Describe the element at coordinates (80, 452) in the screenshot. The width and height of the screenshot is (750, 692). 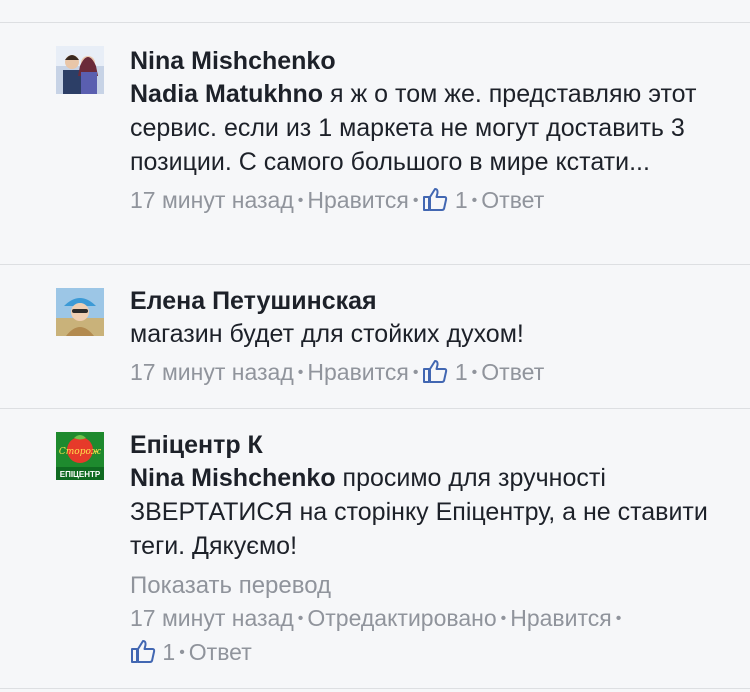
I see `svg-text: Сторож` at that location.